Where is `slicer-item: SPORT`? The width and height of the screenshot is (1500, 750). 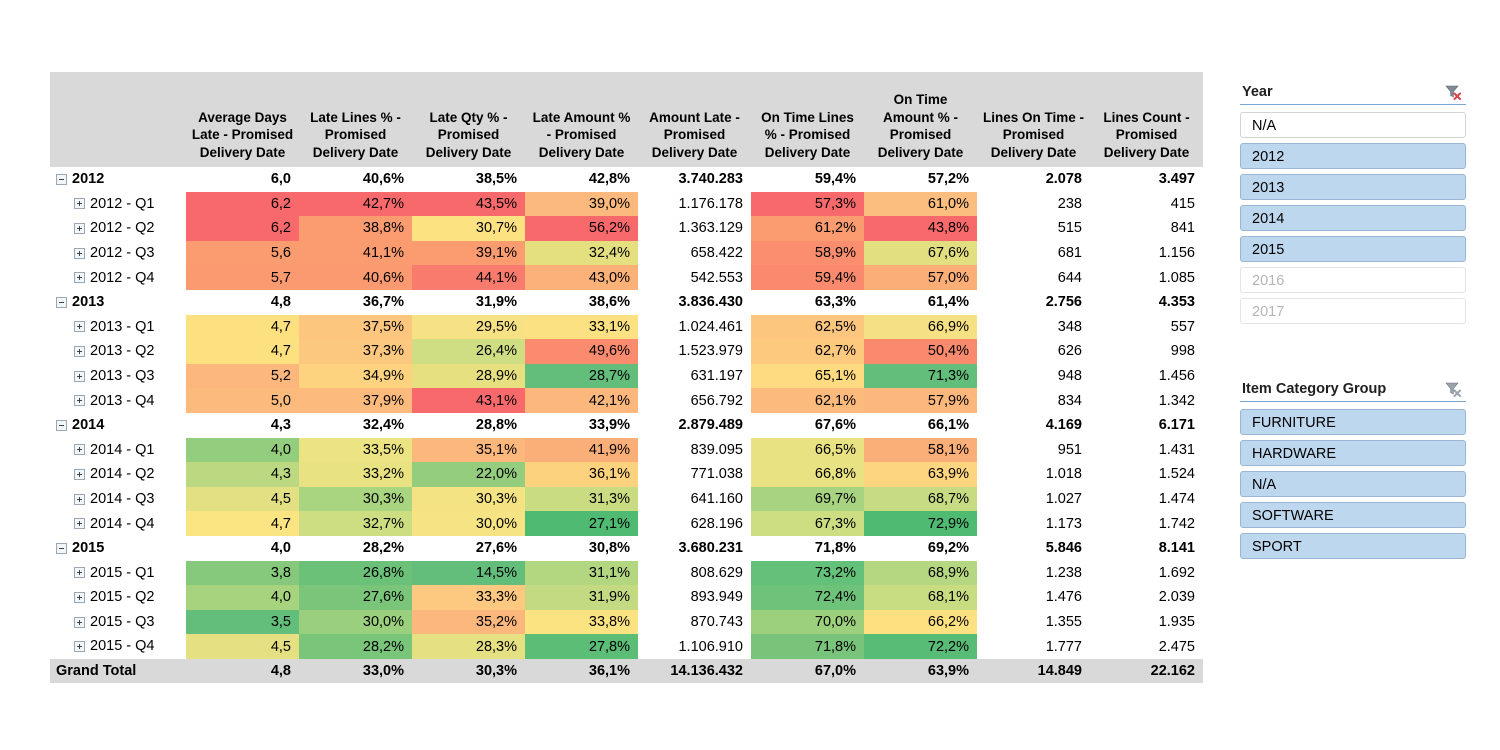 slicer-item: SPORT is located at coordinates (1353, 546).